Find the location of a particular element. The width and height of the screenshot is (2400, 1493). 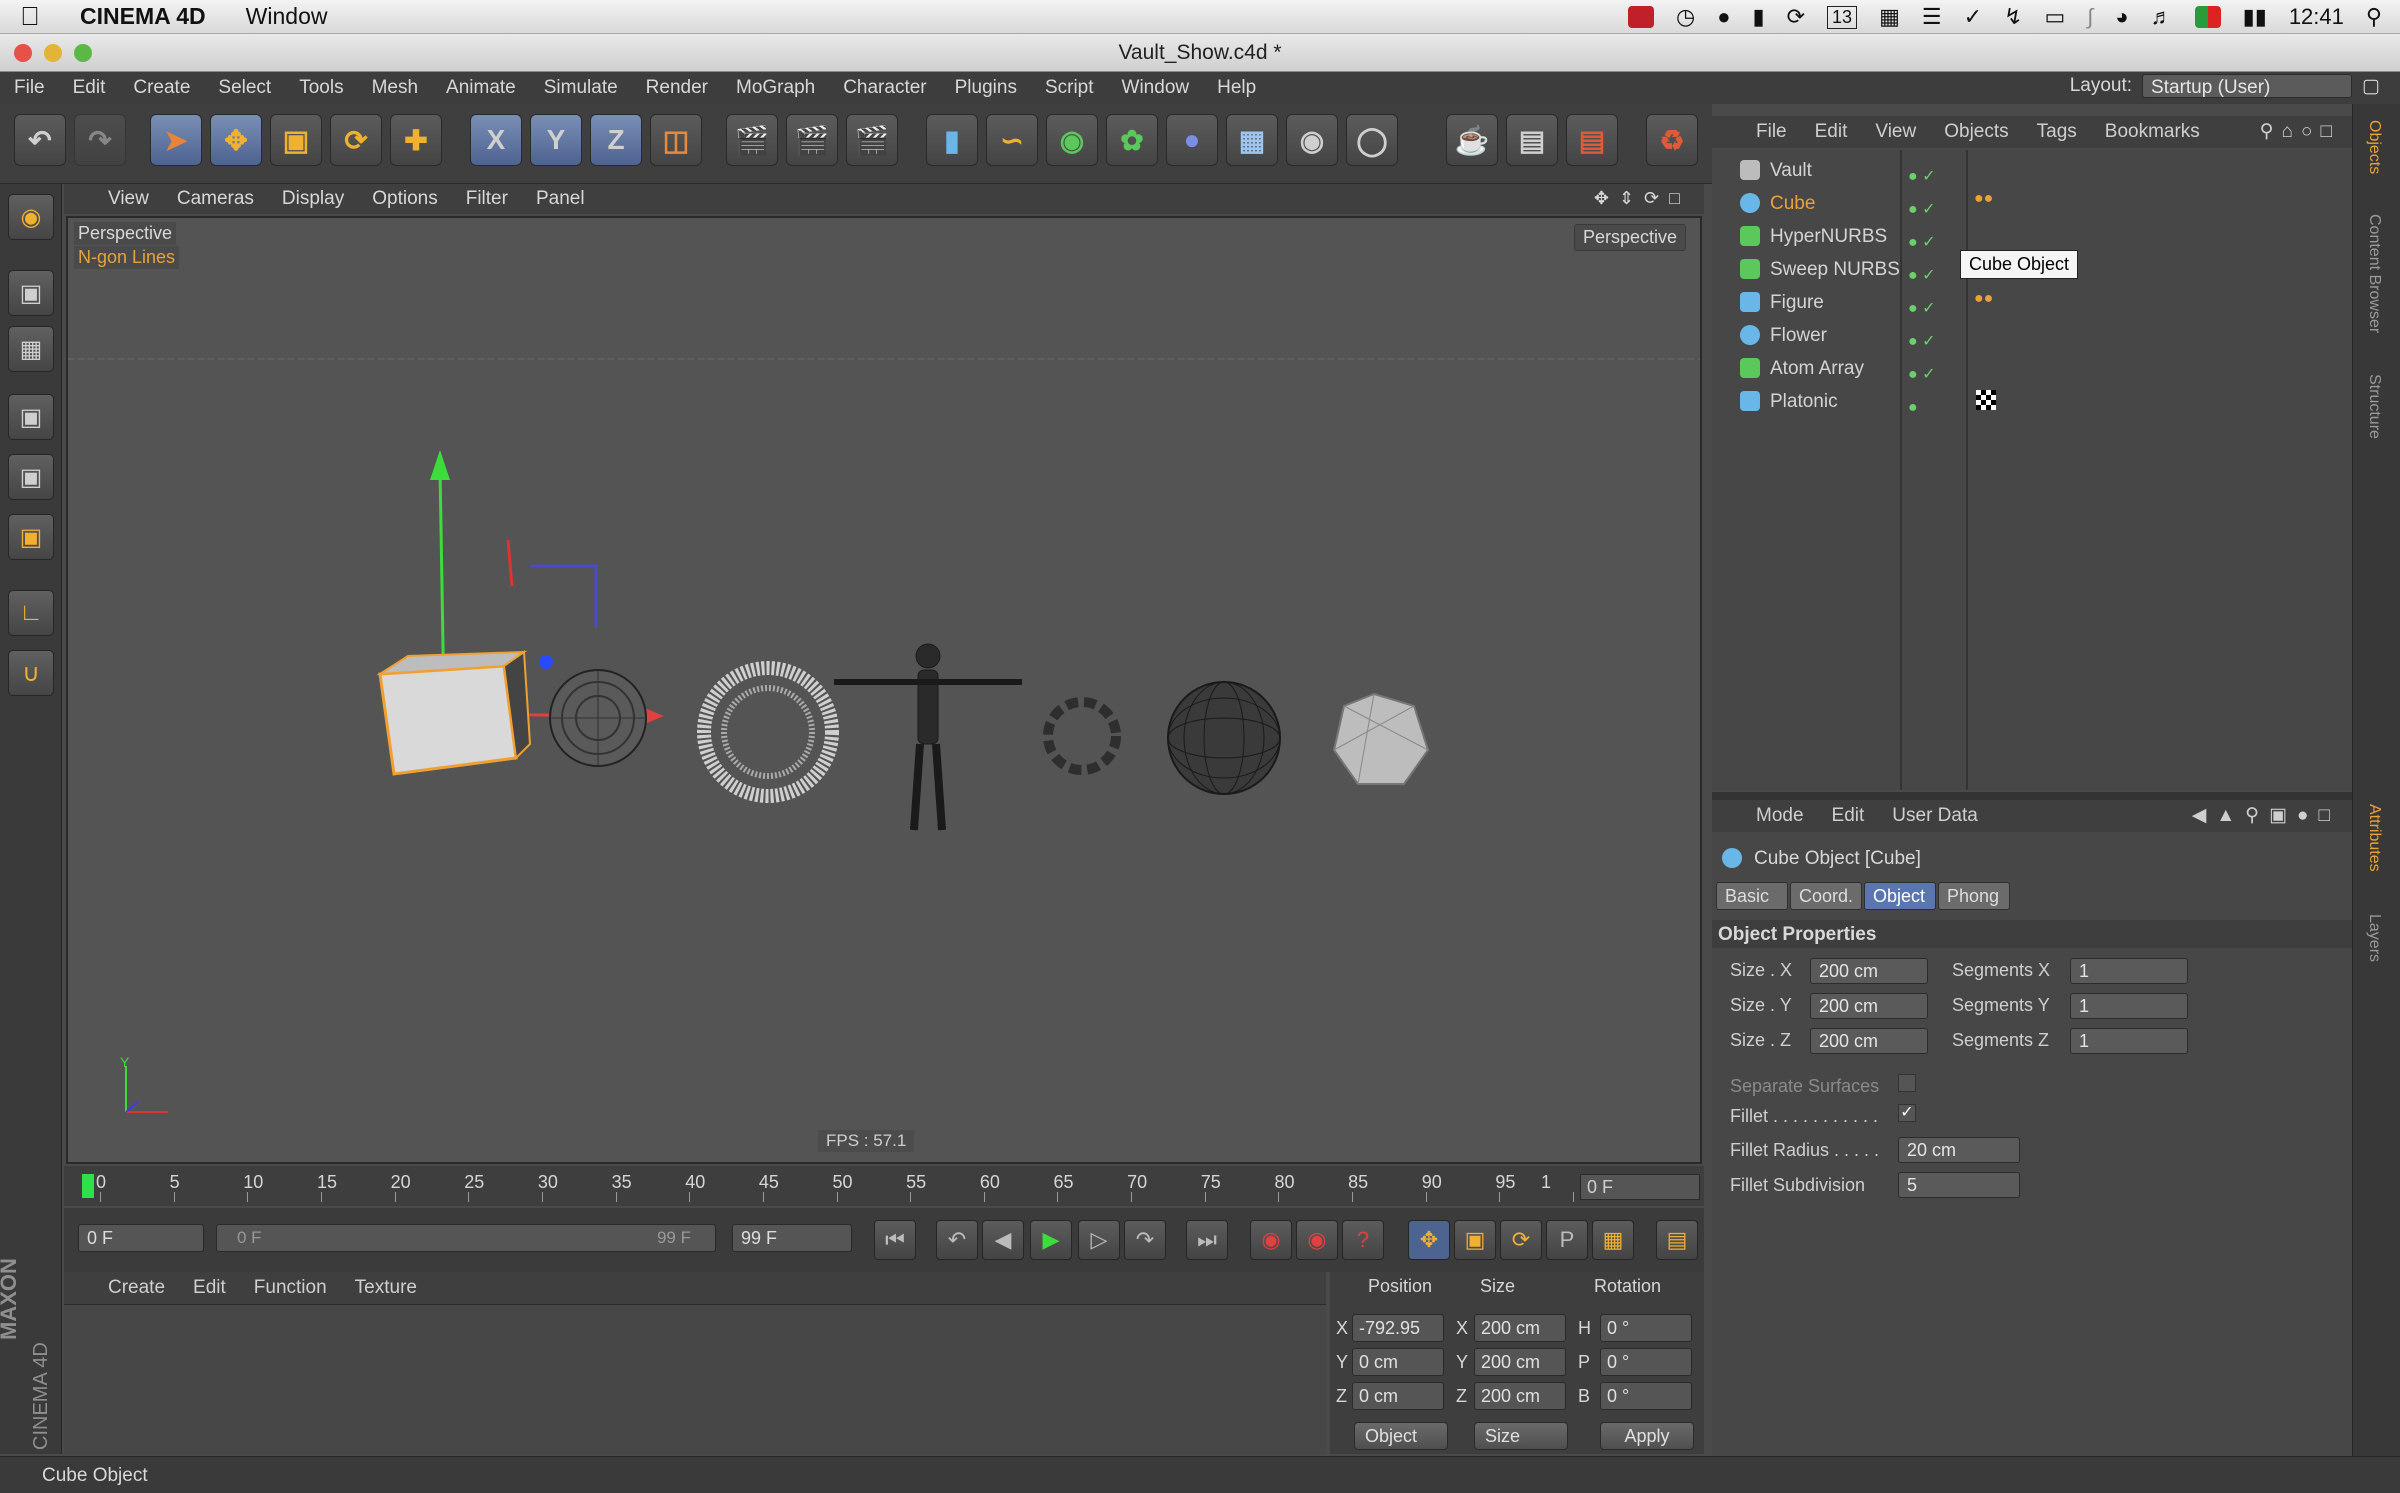

move-tool-icon: ✥ is located at coordinates (236, 140).